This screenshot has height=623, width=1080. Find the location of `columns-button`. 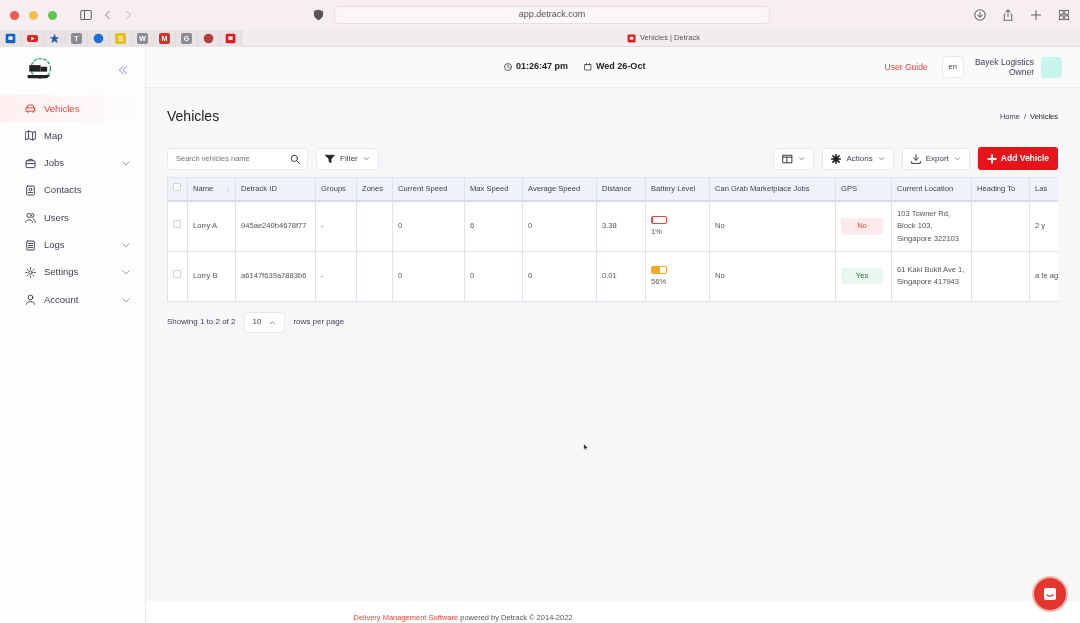

columns-button is located at coordinates (794, 158).